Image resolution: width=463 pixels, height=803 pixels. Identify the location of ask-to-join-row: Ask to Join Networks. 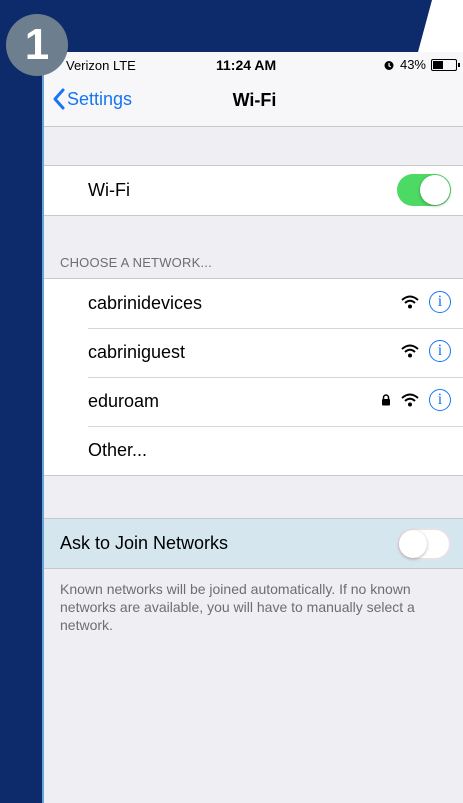
(253, 543).